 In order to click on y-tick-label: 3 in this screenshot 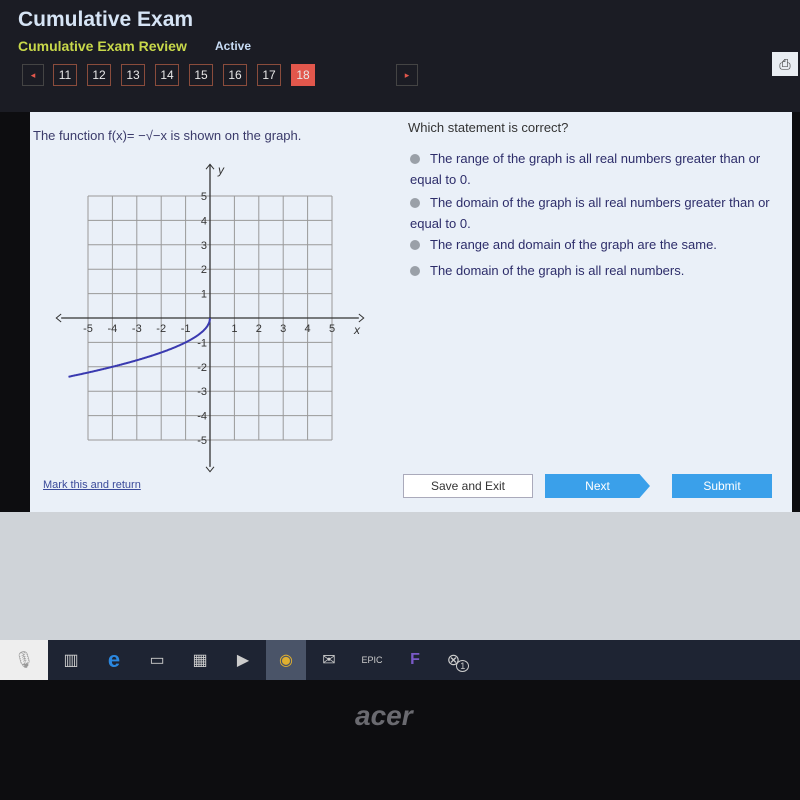, I will do `click(204, 246)`.